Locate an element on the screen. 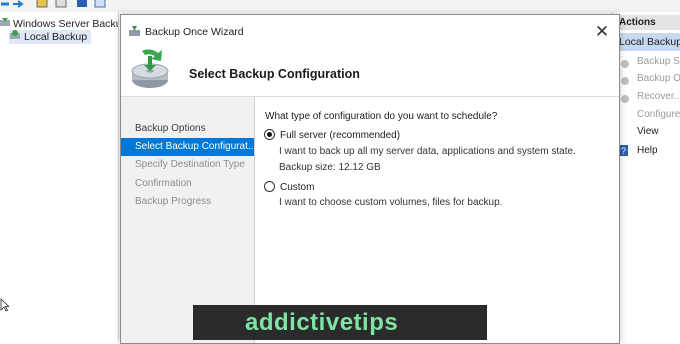 This screenshot has width=680, height=344. mouse-cursor-icon is located at coordinates (5, 306).